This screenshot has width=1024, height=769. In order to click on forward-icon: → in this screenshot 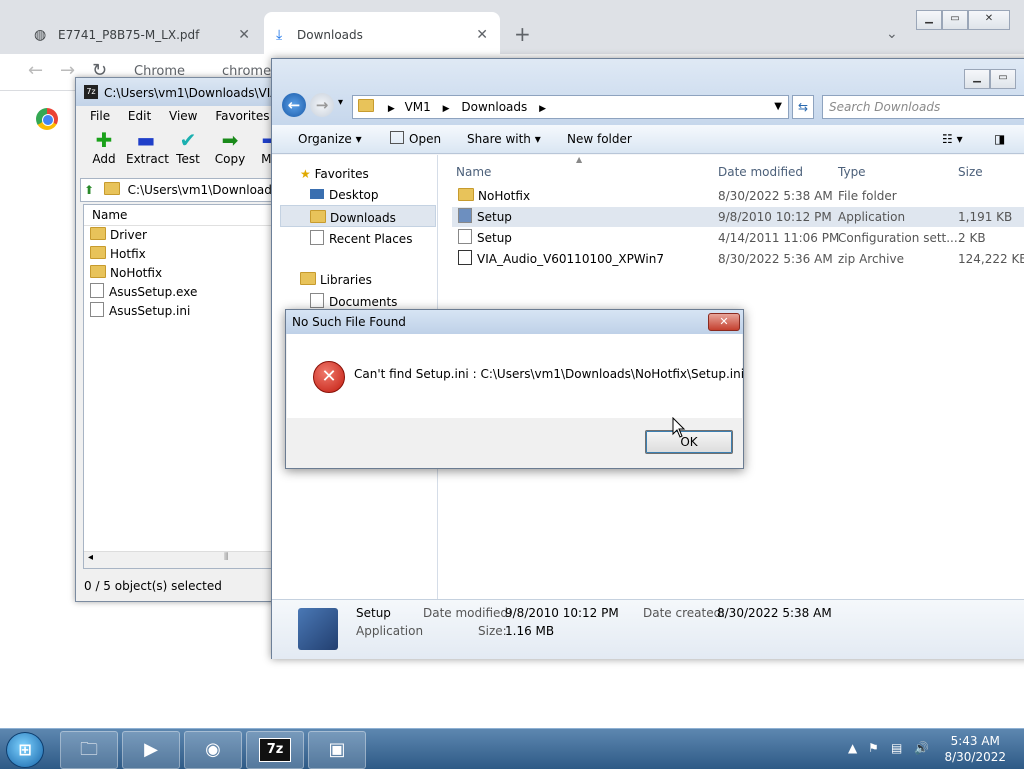, I will do `click(67, 70)`.